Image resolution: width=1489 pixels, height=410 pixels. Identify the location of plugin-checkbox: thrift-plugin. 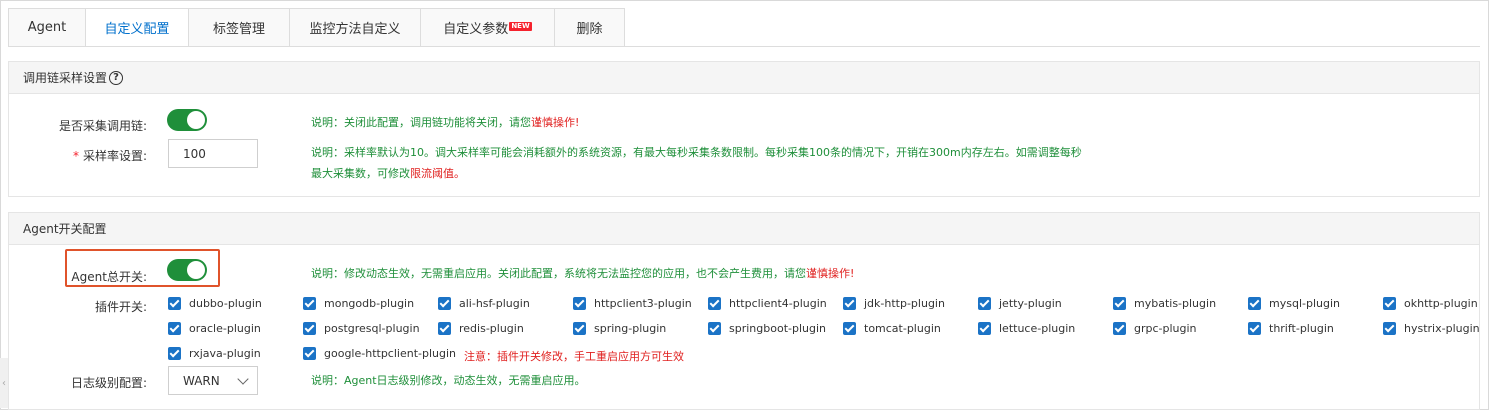
(1291, 328).